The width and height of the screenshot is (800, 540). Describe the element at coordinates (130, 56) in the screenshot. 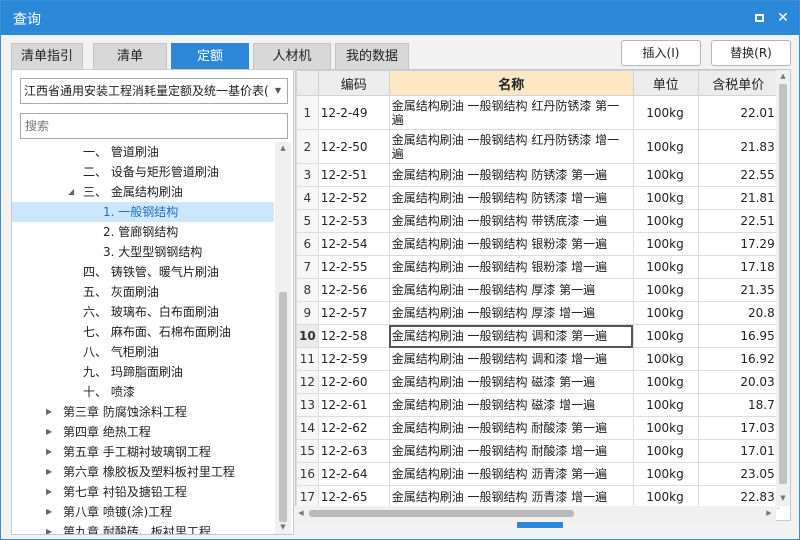

I see `tab-bill: 清单` at that location.